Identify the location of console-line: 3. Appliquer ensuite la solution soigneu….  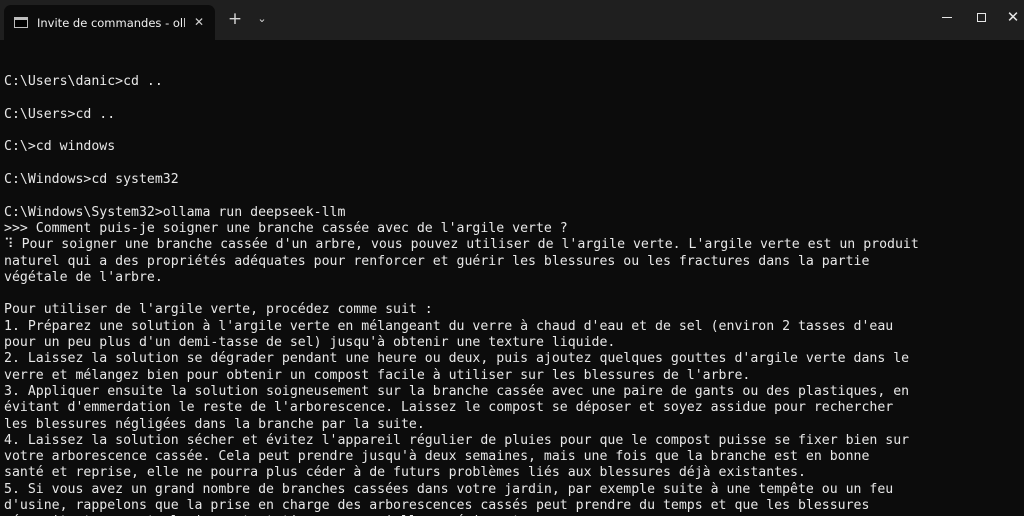
(457, 391).